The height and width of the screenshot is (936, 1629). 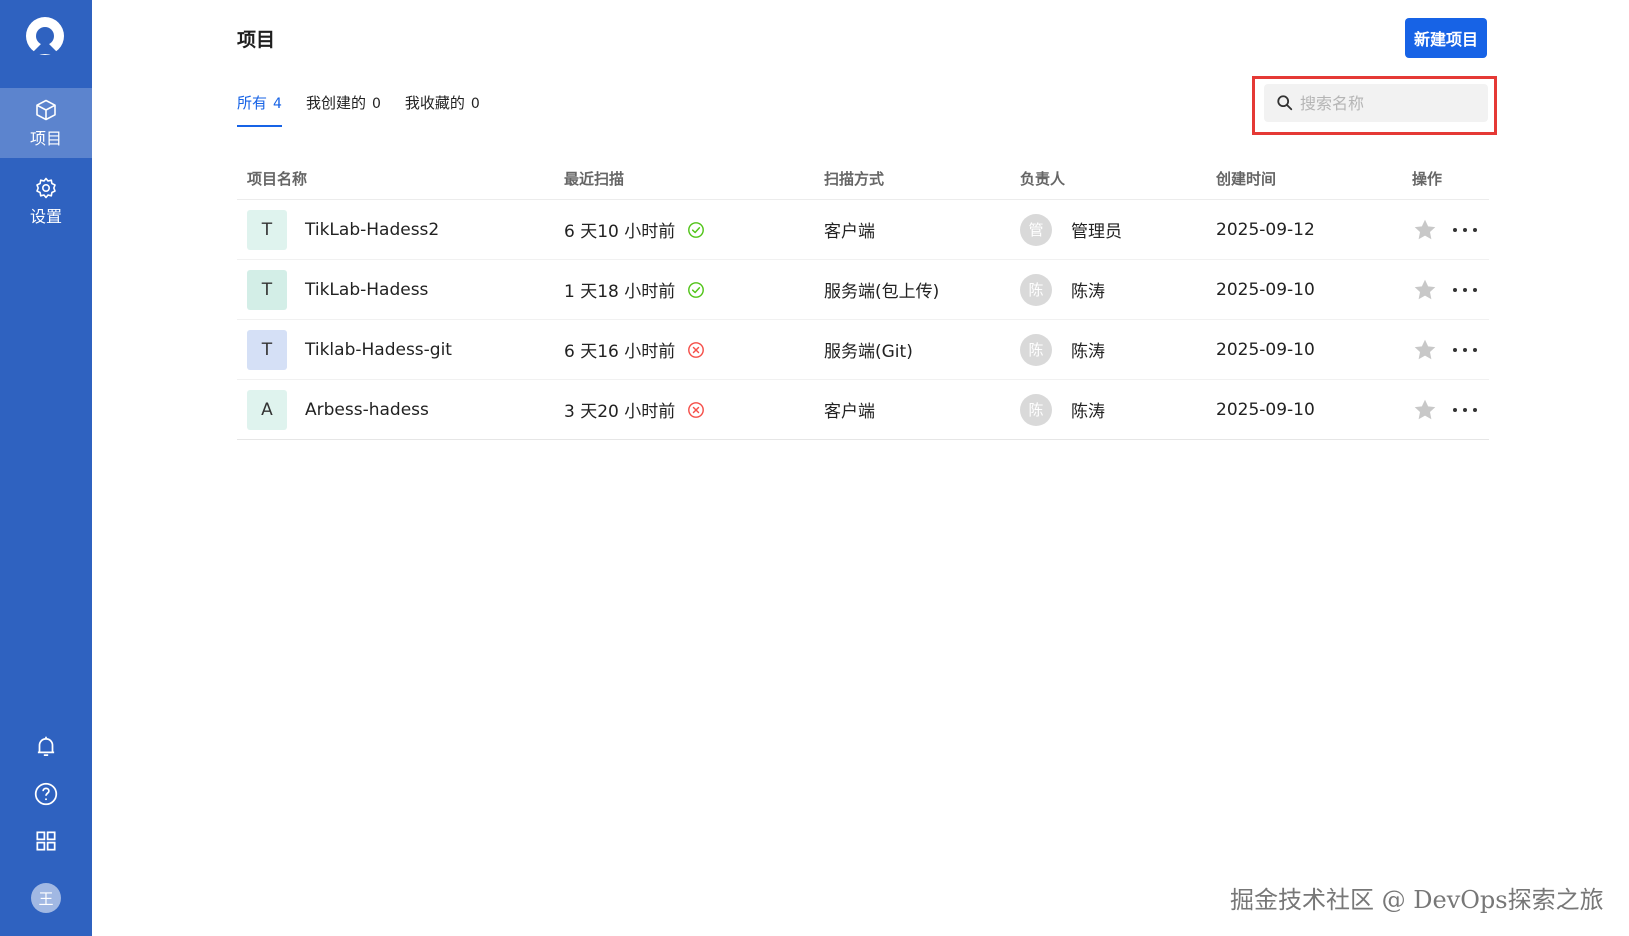 I want to click on search-icon, so click(x=1285, y=103).